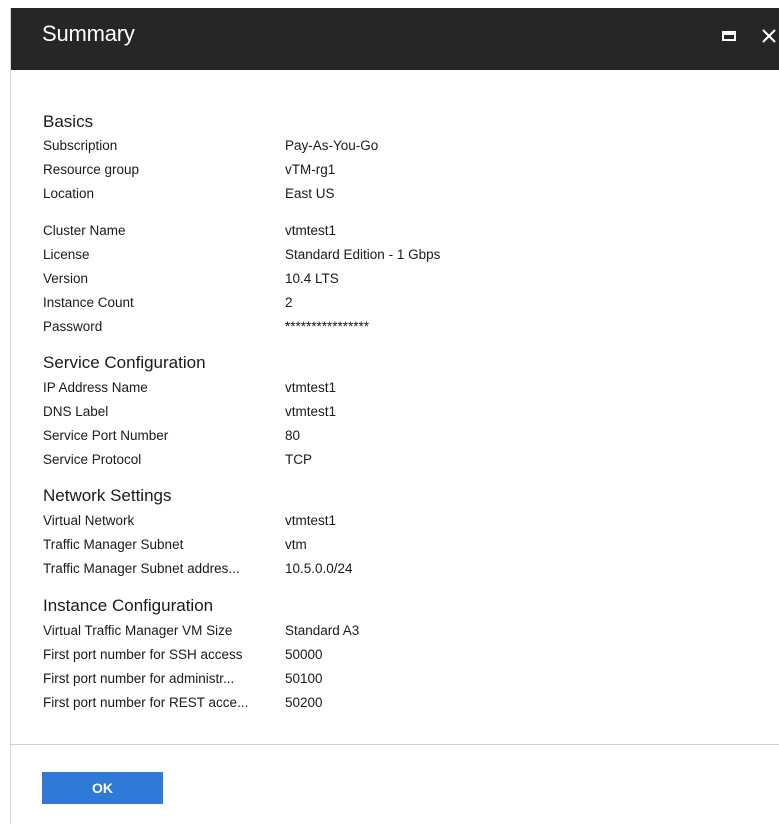  What do you see at coordinates (327, 326) in the screenshot?
I see `row-value: ****************` at bounding box center [327, 326].